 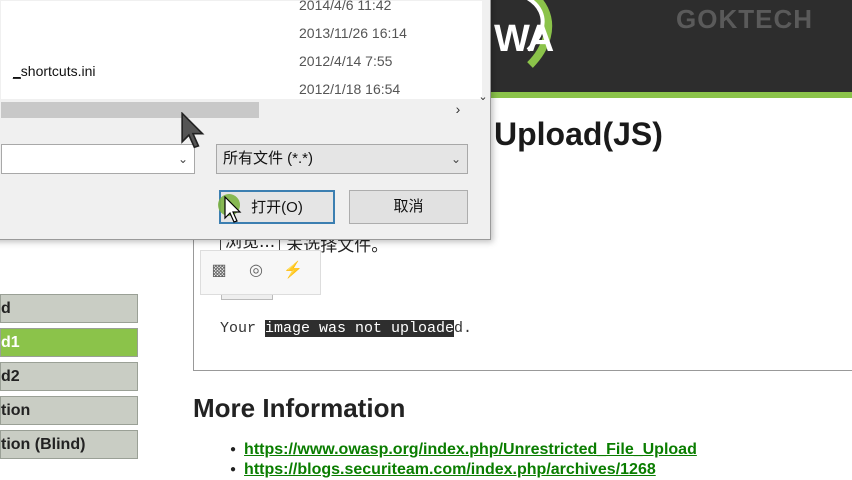 I want to click on result-prefix: Your, so click(x=243, y=328).